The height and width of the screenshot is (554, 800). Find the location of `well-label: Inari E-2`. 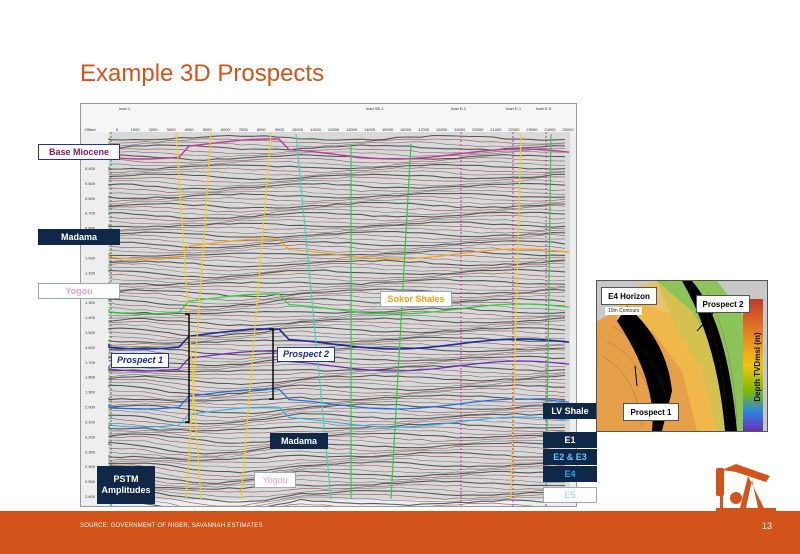

well-label: Inari E-2 is located at coordinates (459, 108).